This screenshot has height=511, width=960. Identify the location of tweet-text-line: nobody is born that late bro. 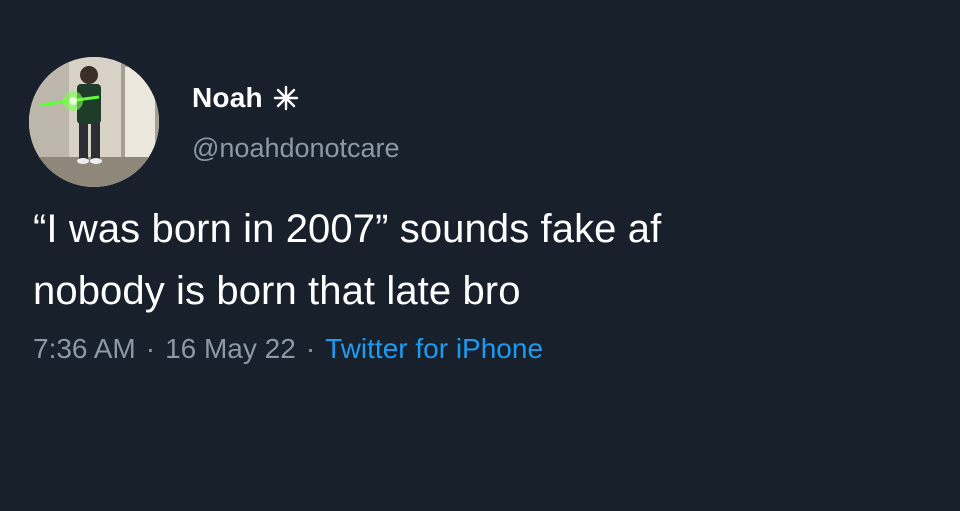
(277, 291).